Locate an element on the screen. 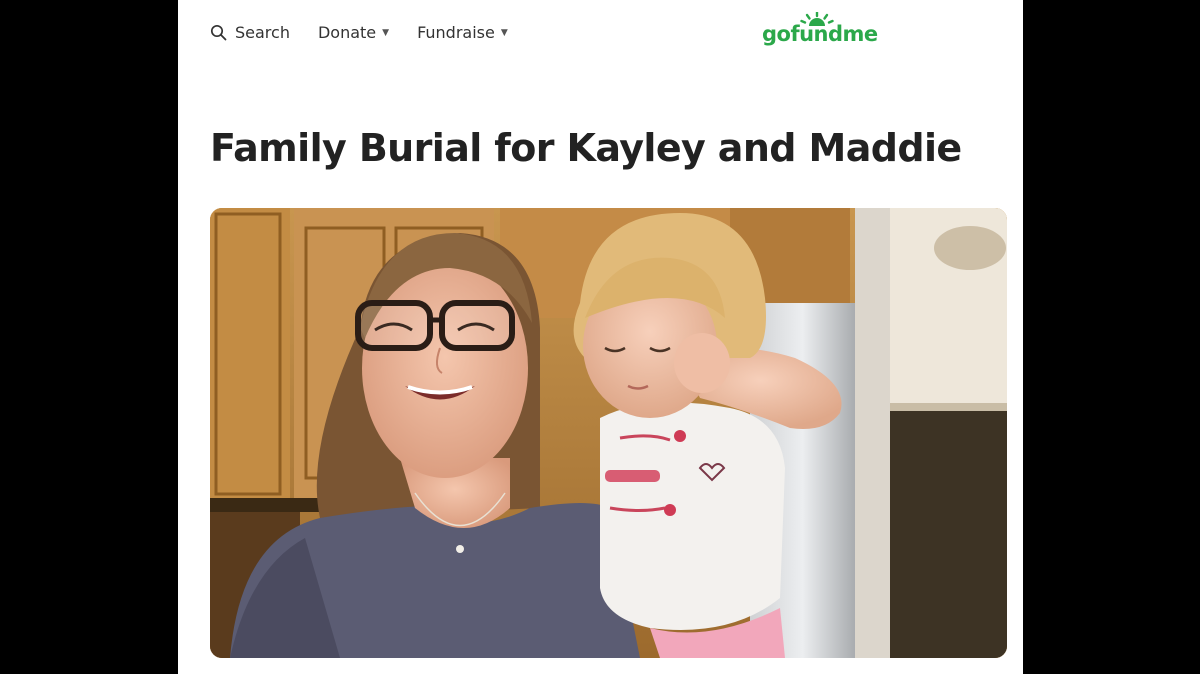 Image resolution: width=1200 pixels, height=674 pixels. top-nav: Search Donate ▼ Fundraise ▼ is located at coordinates (359, 32).